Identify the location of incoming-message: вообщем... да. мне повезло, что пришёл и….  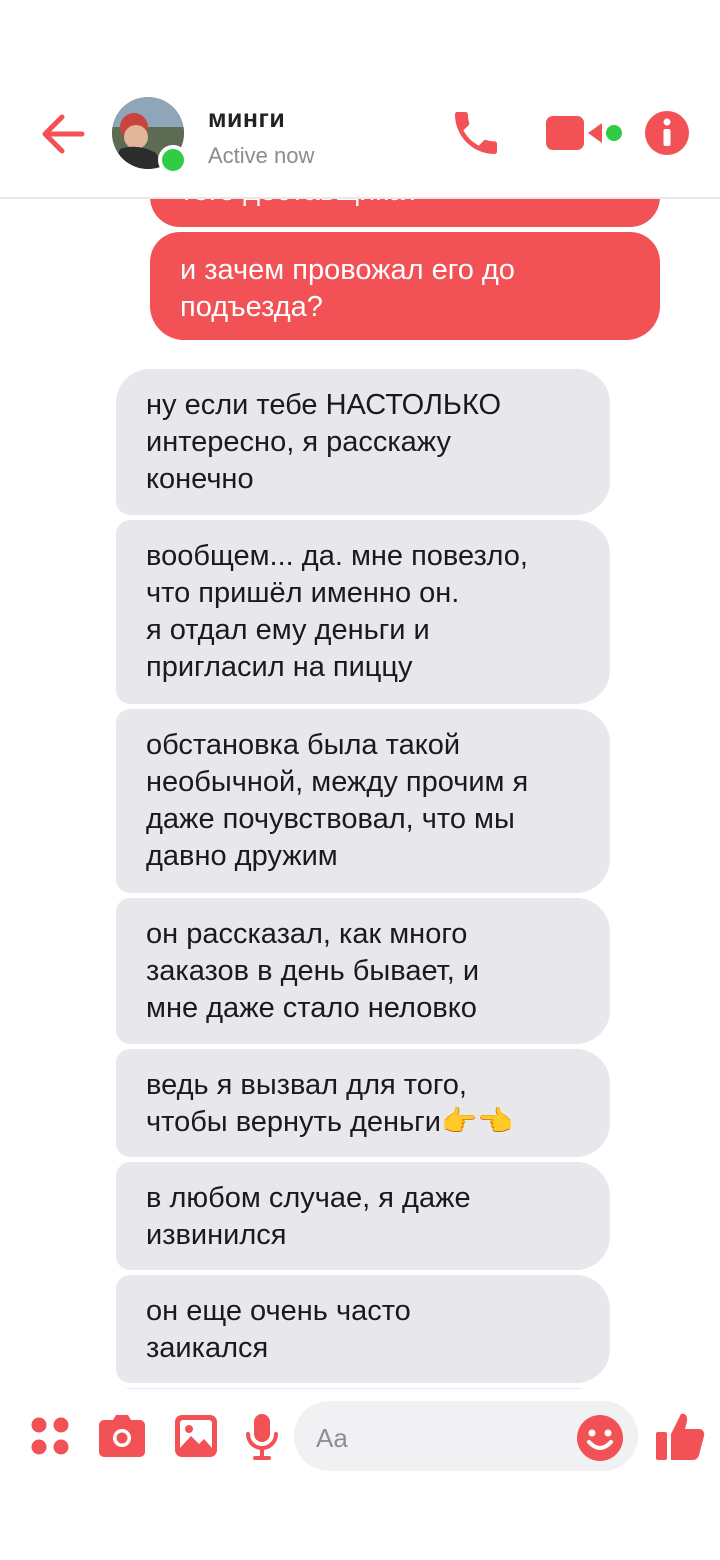
(363, 612).